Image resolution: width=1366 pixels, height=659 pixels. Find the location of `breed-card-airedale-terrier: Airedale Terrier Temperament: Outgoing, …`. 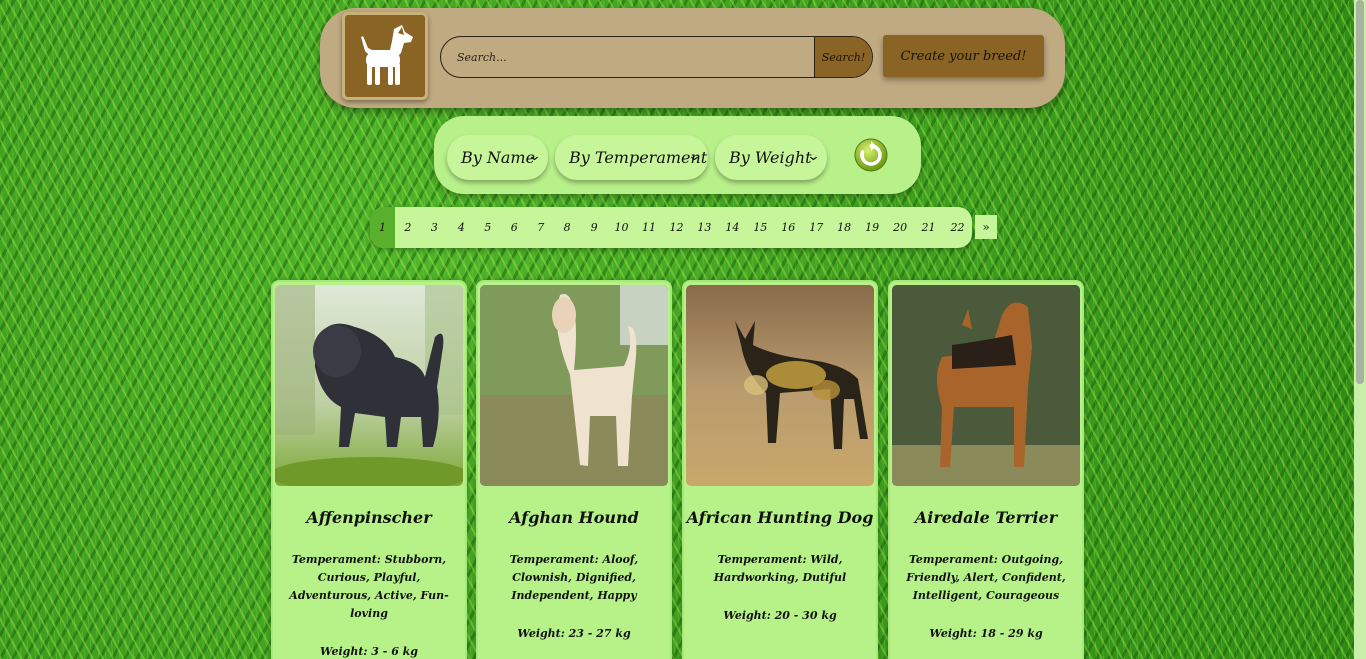

breed-card-airedale-terrier: Airedale Terrier Temperament: Outgoing, … is located at coordinates (986, 469).